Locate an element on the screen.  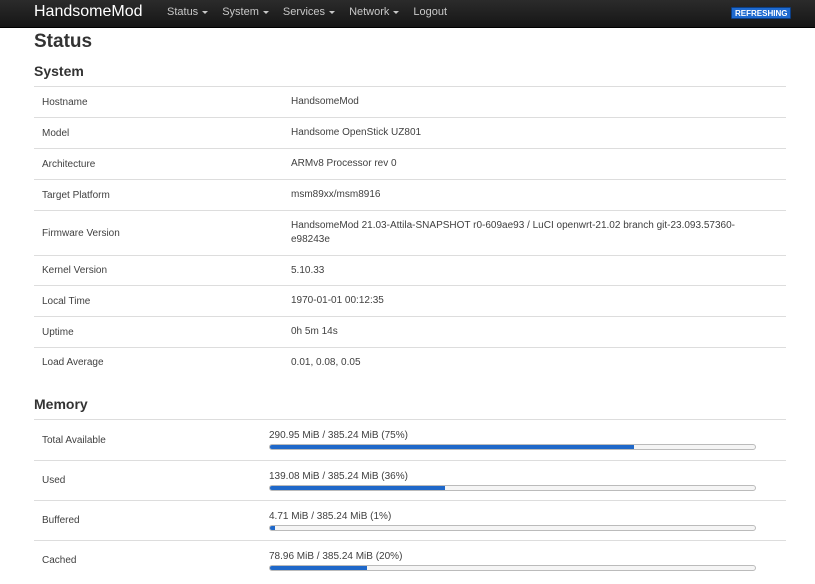
system-row-load-average: Load Average 0.01, 0.08, 0.05 is located at coordinates (410, 362).